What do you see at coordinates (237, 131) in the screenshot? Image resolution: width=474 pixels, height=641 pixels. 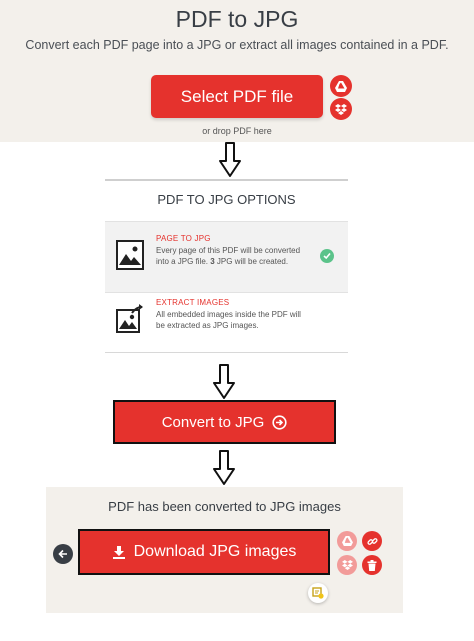 I see `drop-hint: or drop PDF here` at bounding box center [237, 131].